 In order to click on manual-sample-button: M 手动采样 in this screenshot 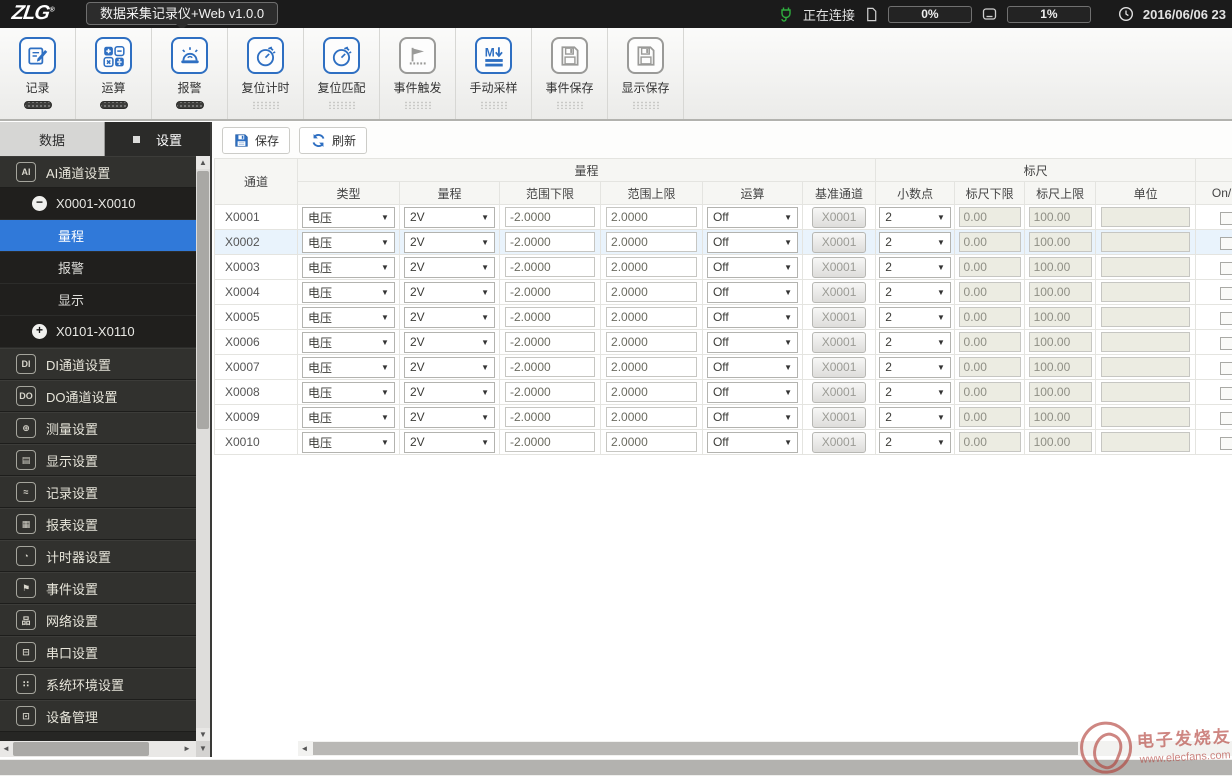, I will do `click(494, 73)`.